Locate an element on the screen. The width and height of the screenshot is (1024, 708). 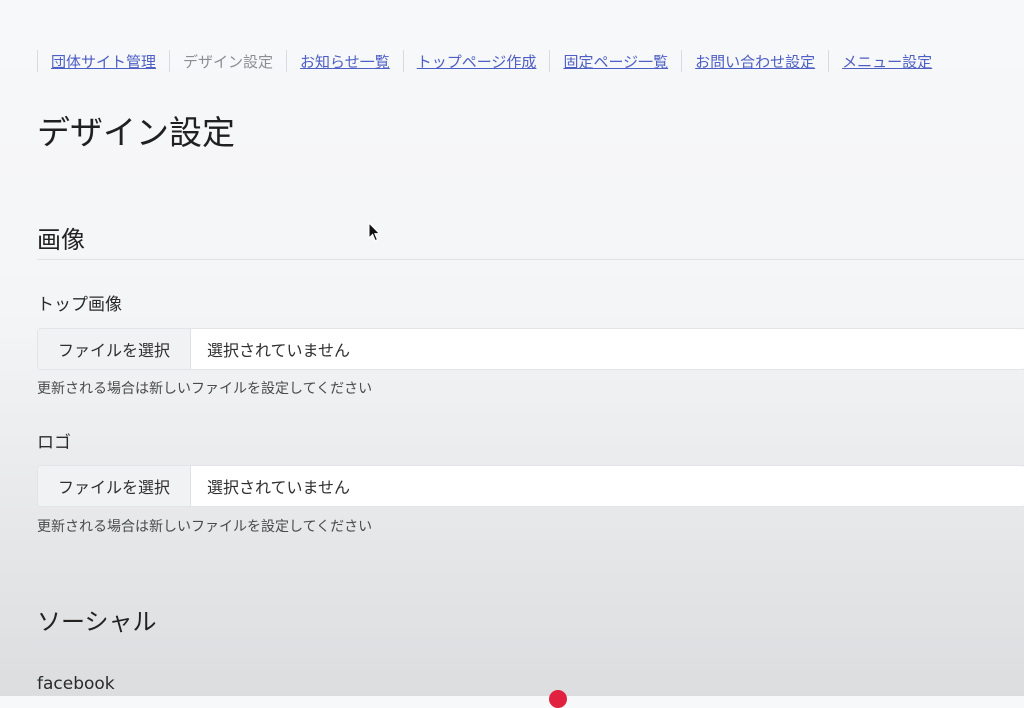
breadcrumb-link-contact-settings: お問い合わせ設定 is located at coordinates (755, 61).